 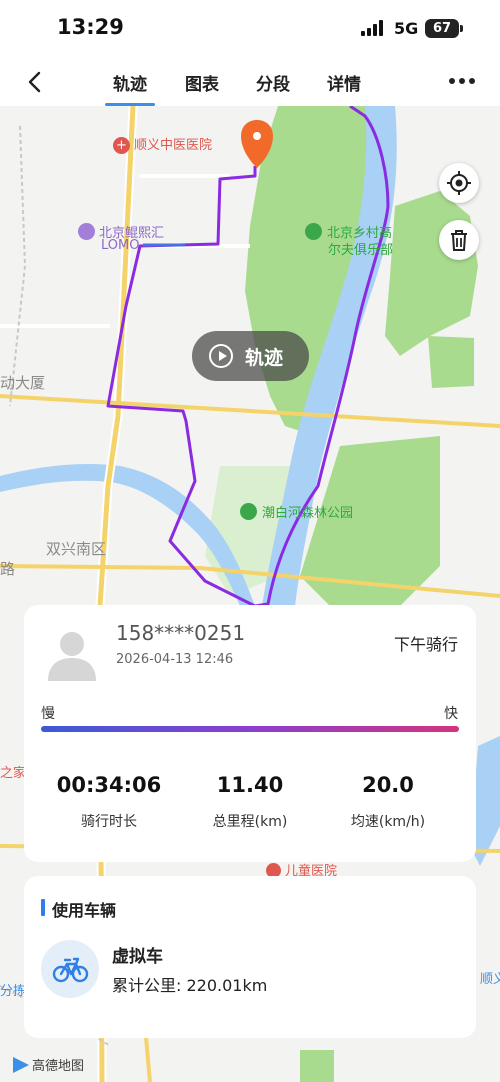 I want to click on park-name: 潮白河森林公园, so click(x=308, y=513).